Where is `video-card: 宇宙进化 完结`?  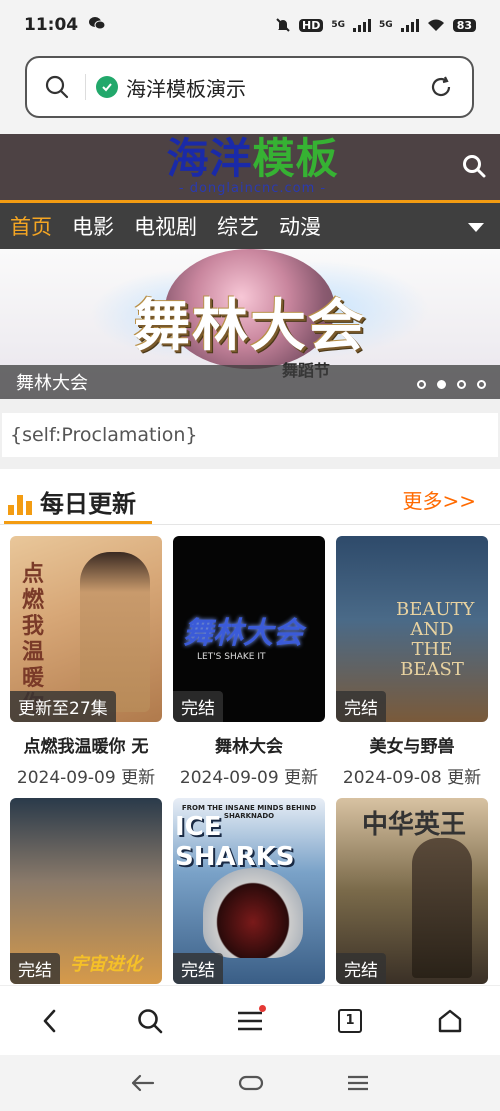
video-card: 宇宙进化 完结 is located at coordinates (86, 891).